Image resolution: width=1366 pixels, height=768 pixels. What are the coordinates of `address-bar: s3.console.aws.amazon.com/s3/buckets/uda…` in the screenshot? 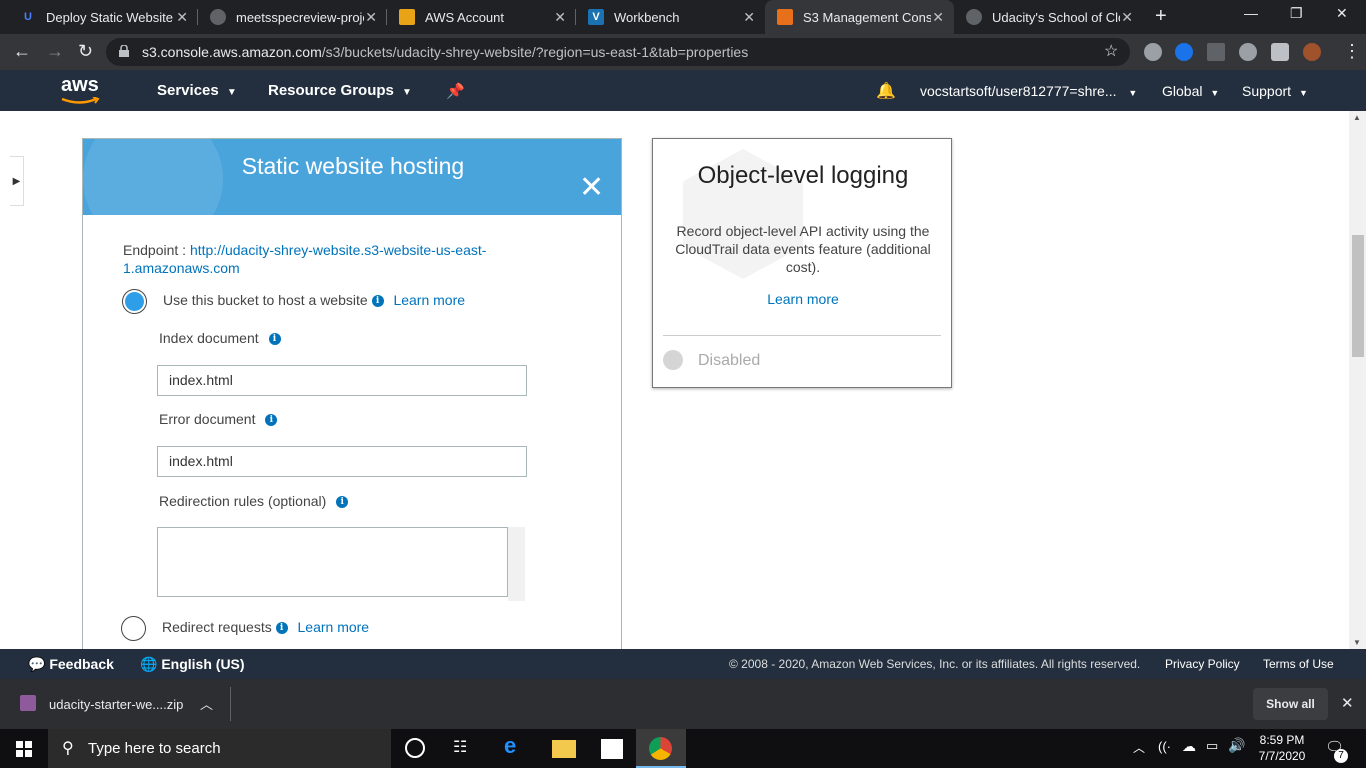 It's located at (618, 52).